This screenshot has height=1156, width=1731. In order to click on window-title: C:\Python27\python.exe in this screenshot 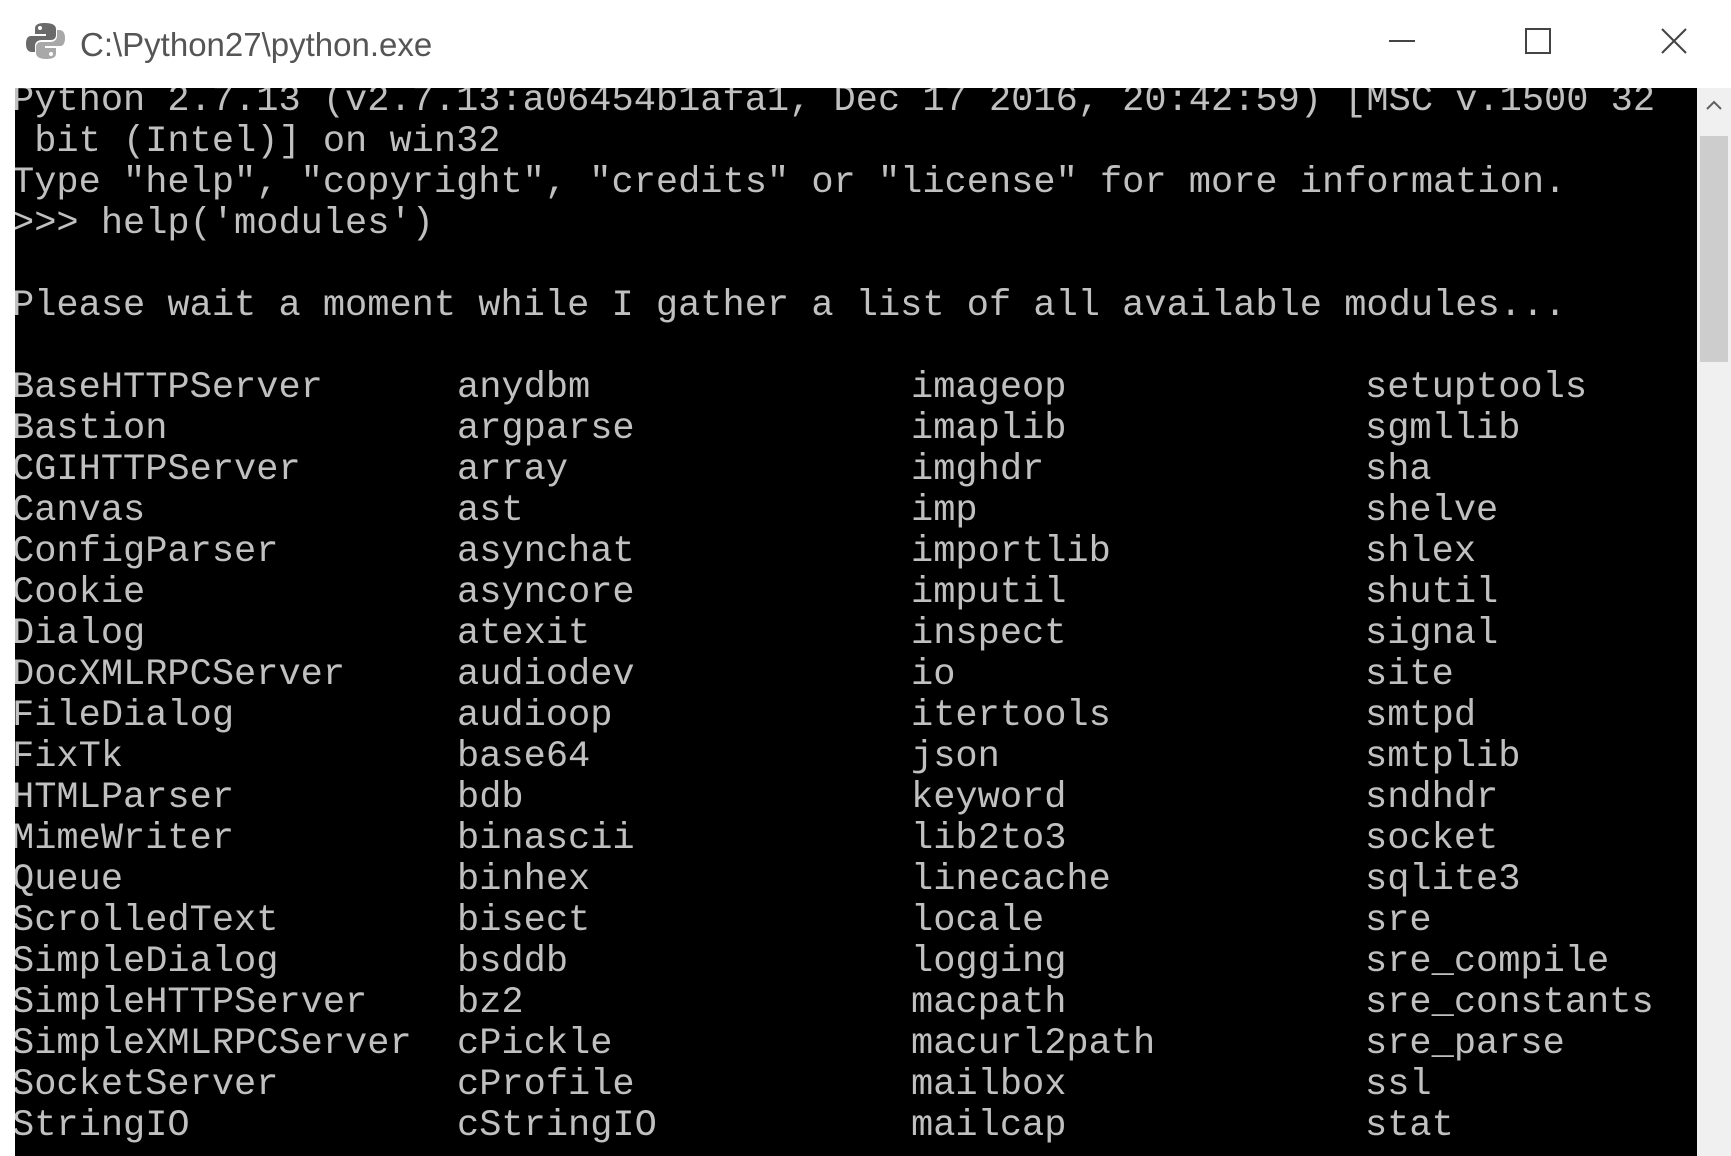, I will do `click(256, 44)`.